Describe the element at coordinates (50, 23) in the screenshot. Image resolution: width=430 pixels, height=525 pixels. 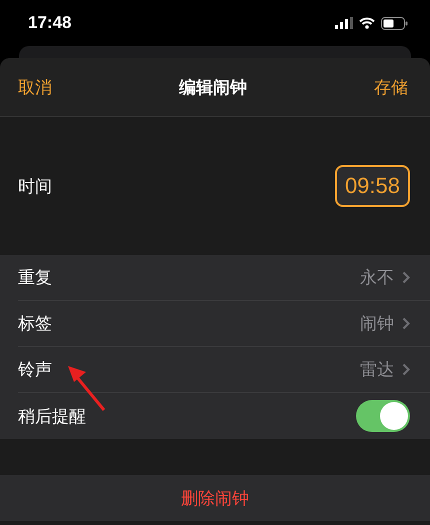
I see `status-time: 17:48` at that location.